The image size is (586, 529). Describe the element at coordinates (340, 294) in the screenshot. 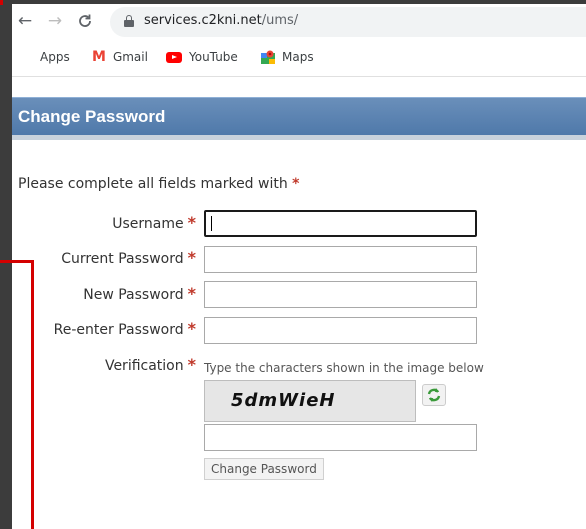

I see `new-password-input` at that location.